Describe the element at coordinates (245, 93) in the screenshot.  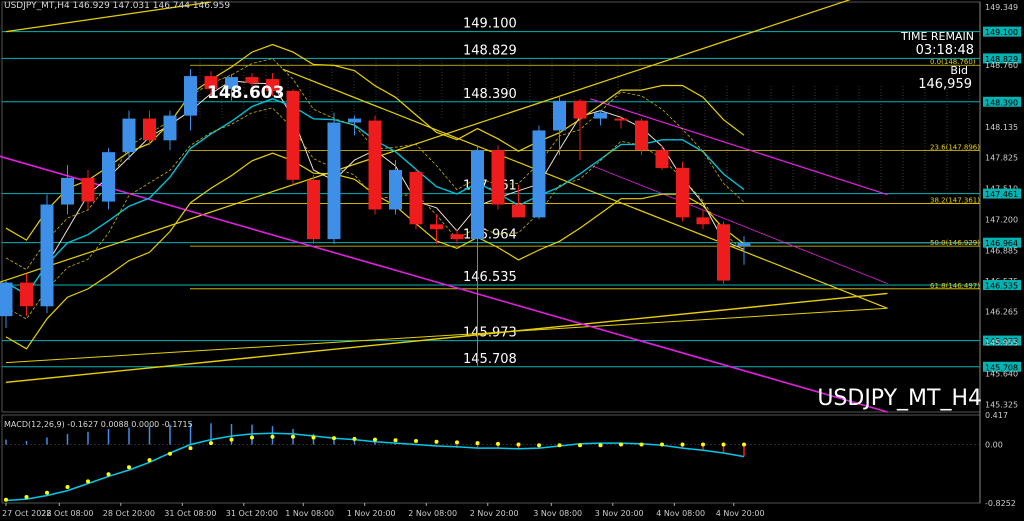
I see `price-callout: 148.603` at that location.